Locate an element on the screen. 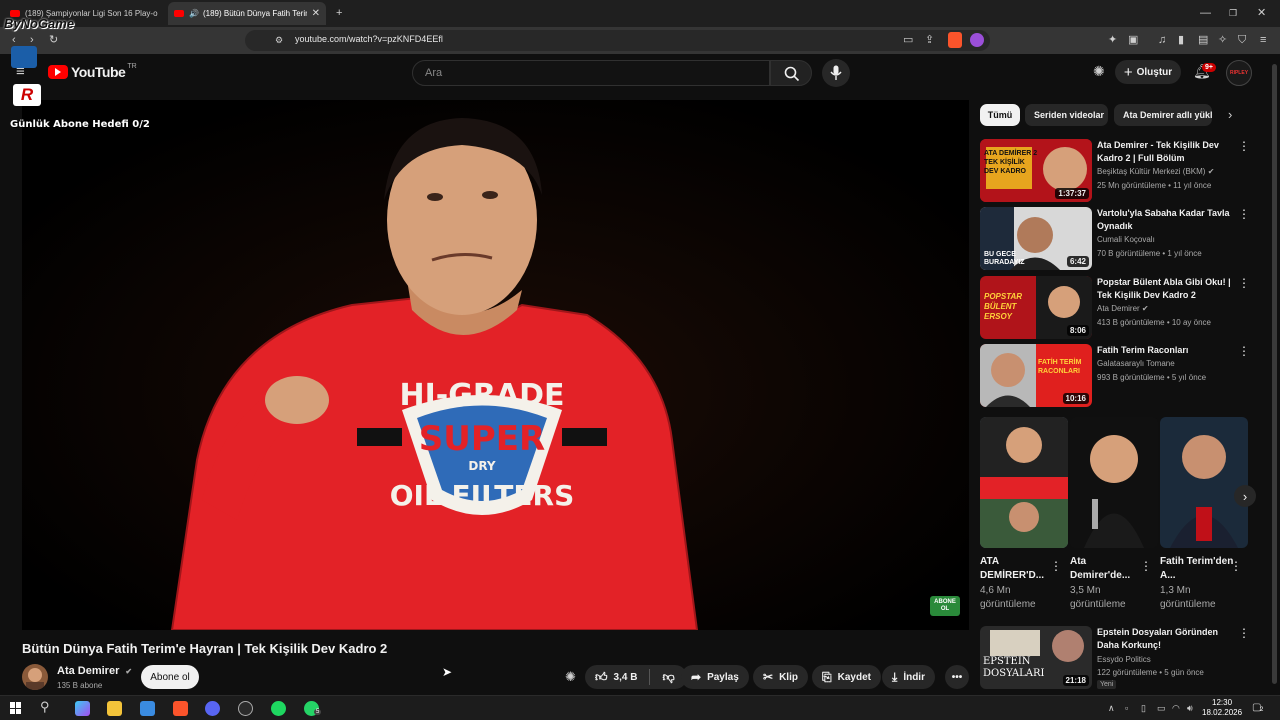 Image resolution: width=1280 pixels, height=720 pixels. file-explorer-icon is located at coordinates (114, 708).